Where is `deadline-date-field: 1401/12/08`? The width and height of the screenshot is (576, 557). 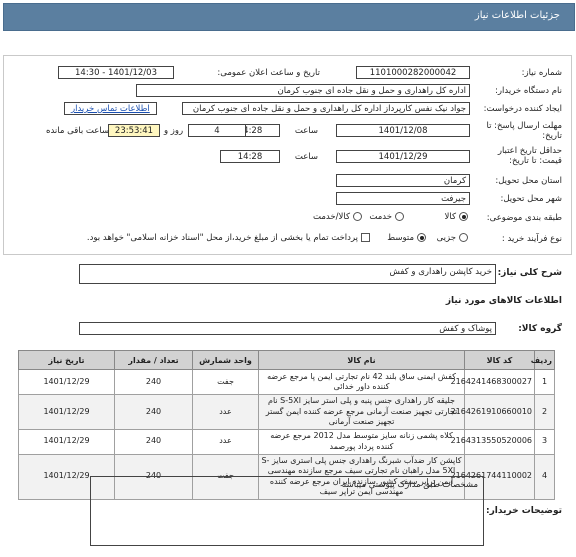 deadline-date-field: 1401/12/08 is located at coordinates (403, 130).